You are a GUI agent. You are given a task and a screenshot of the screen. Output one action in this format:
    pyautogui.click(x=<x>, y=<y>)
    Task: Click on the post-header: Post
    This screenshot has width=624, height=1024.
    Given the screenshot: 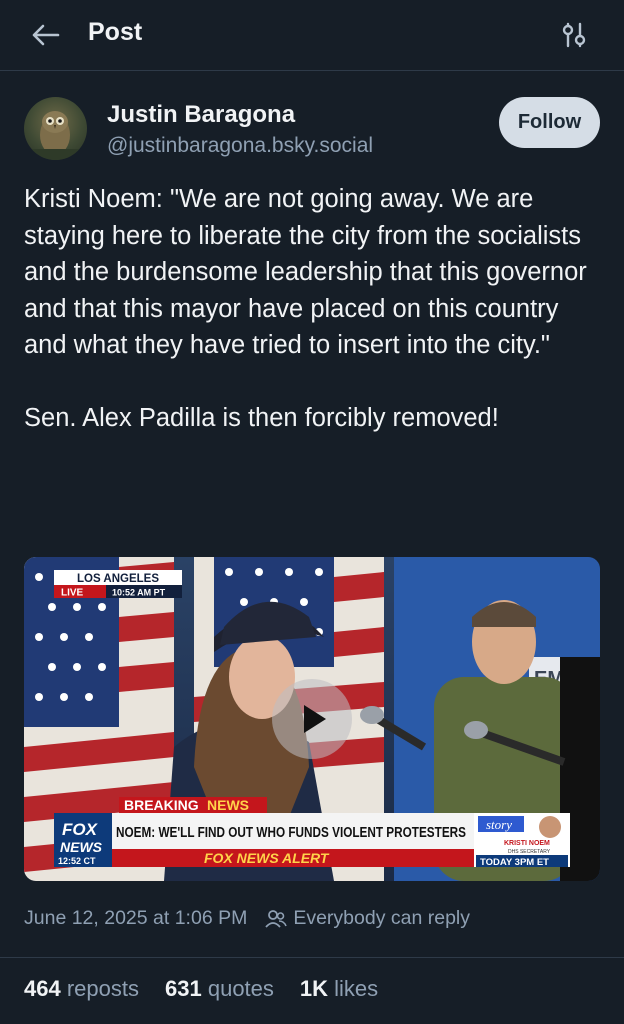 What is the action you would take?
    pyautogui.click(x=312, y=35)
    